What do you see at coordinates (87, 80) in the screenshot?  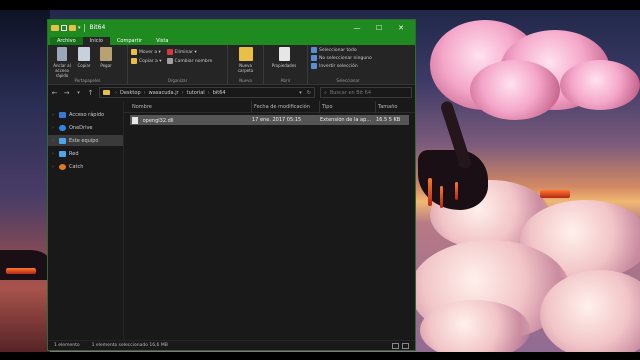 I see `ribbon-group-label: Portapapeles` at bounding box center [87, 80].